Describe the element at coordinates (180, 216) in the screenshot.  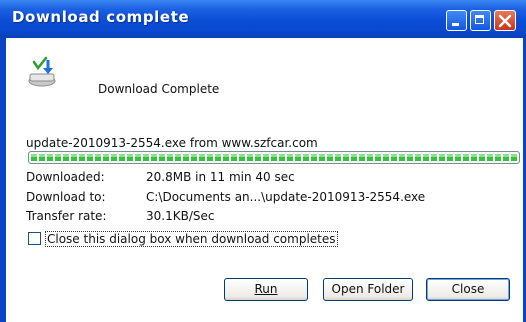
I see `transfer-rate-value: 30.1KB/Sec` at that location.